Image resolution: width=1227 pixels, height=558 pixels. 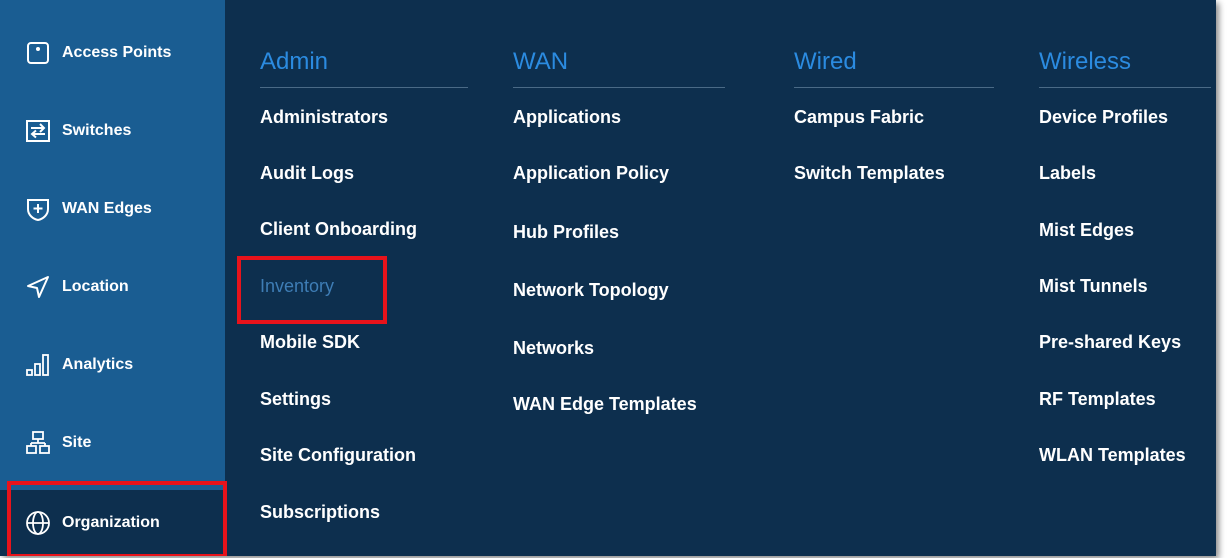 I want to click on column-header-wan: WAN, so click(x=541, y=61).